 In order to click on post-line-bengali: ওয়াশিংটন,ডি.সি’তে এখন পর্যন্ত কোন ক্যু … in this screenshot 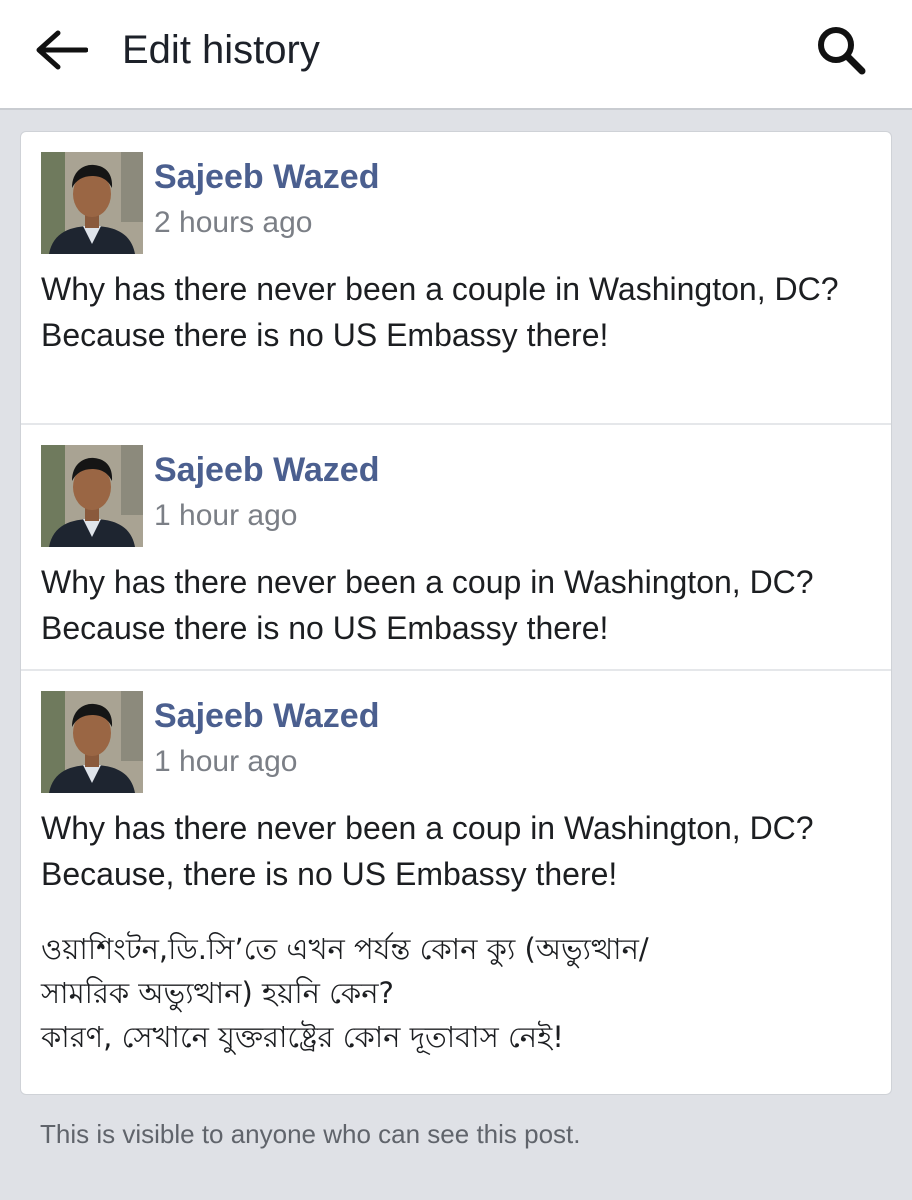, I will do `click(345, 949)`.